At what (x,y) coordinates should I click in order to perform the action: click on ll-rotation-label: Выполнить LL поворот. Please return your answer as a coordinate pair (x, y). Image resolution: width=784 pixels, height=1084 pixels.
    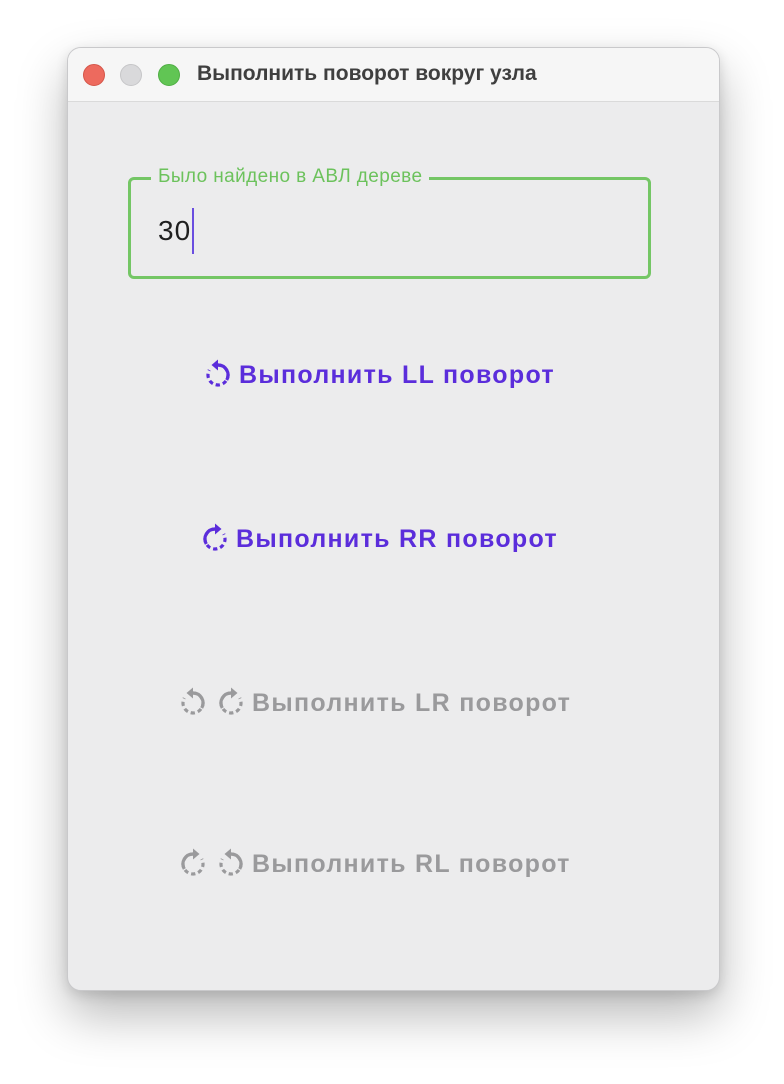
    Looking at the image, I should click on (397, 374).